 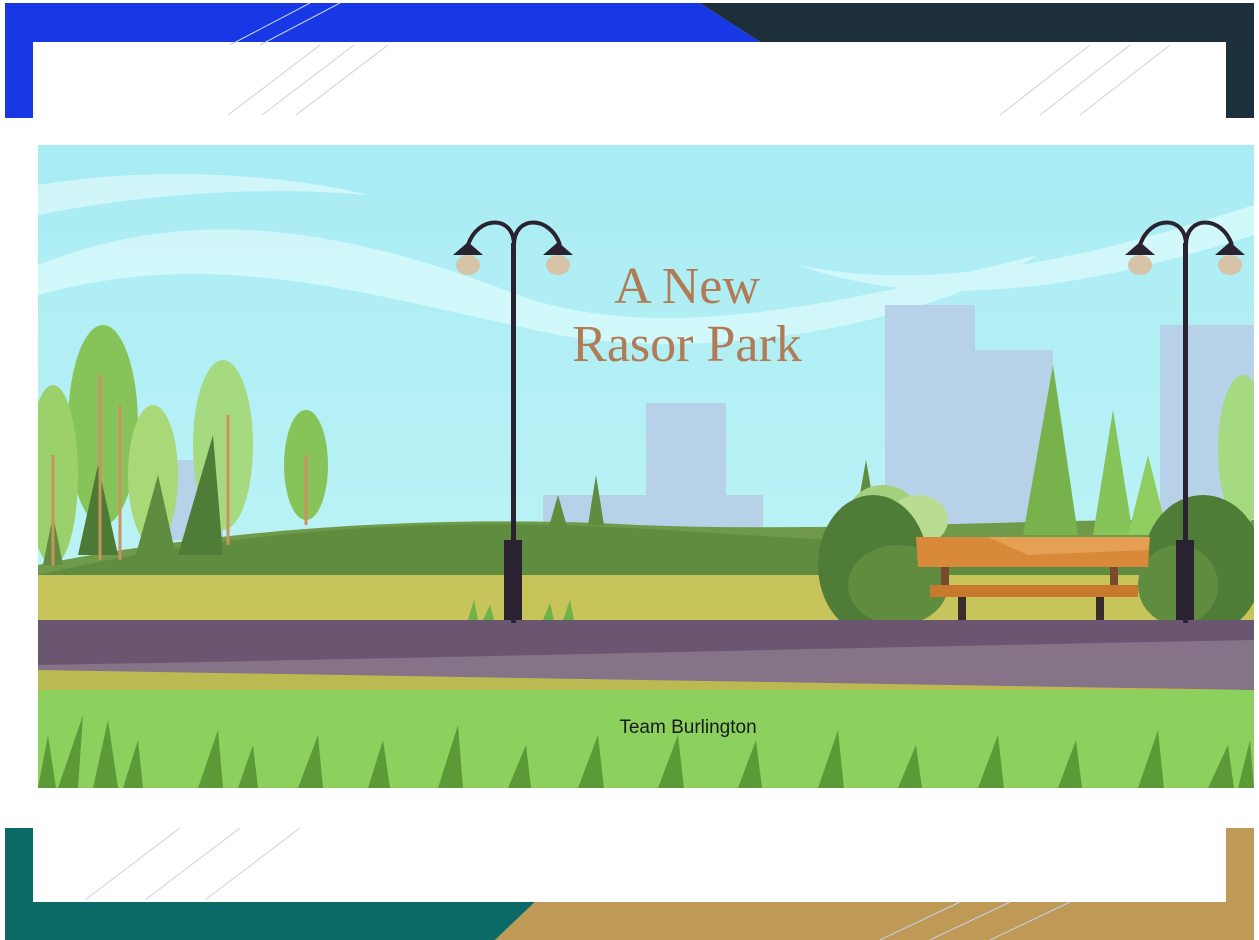 I want to click on frame-top-blue, so click(x=382, y=22).